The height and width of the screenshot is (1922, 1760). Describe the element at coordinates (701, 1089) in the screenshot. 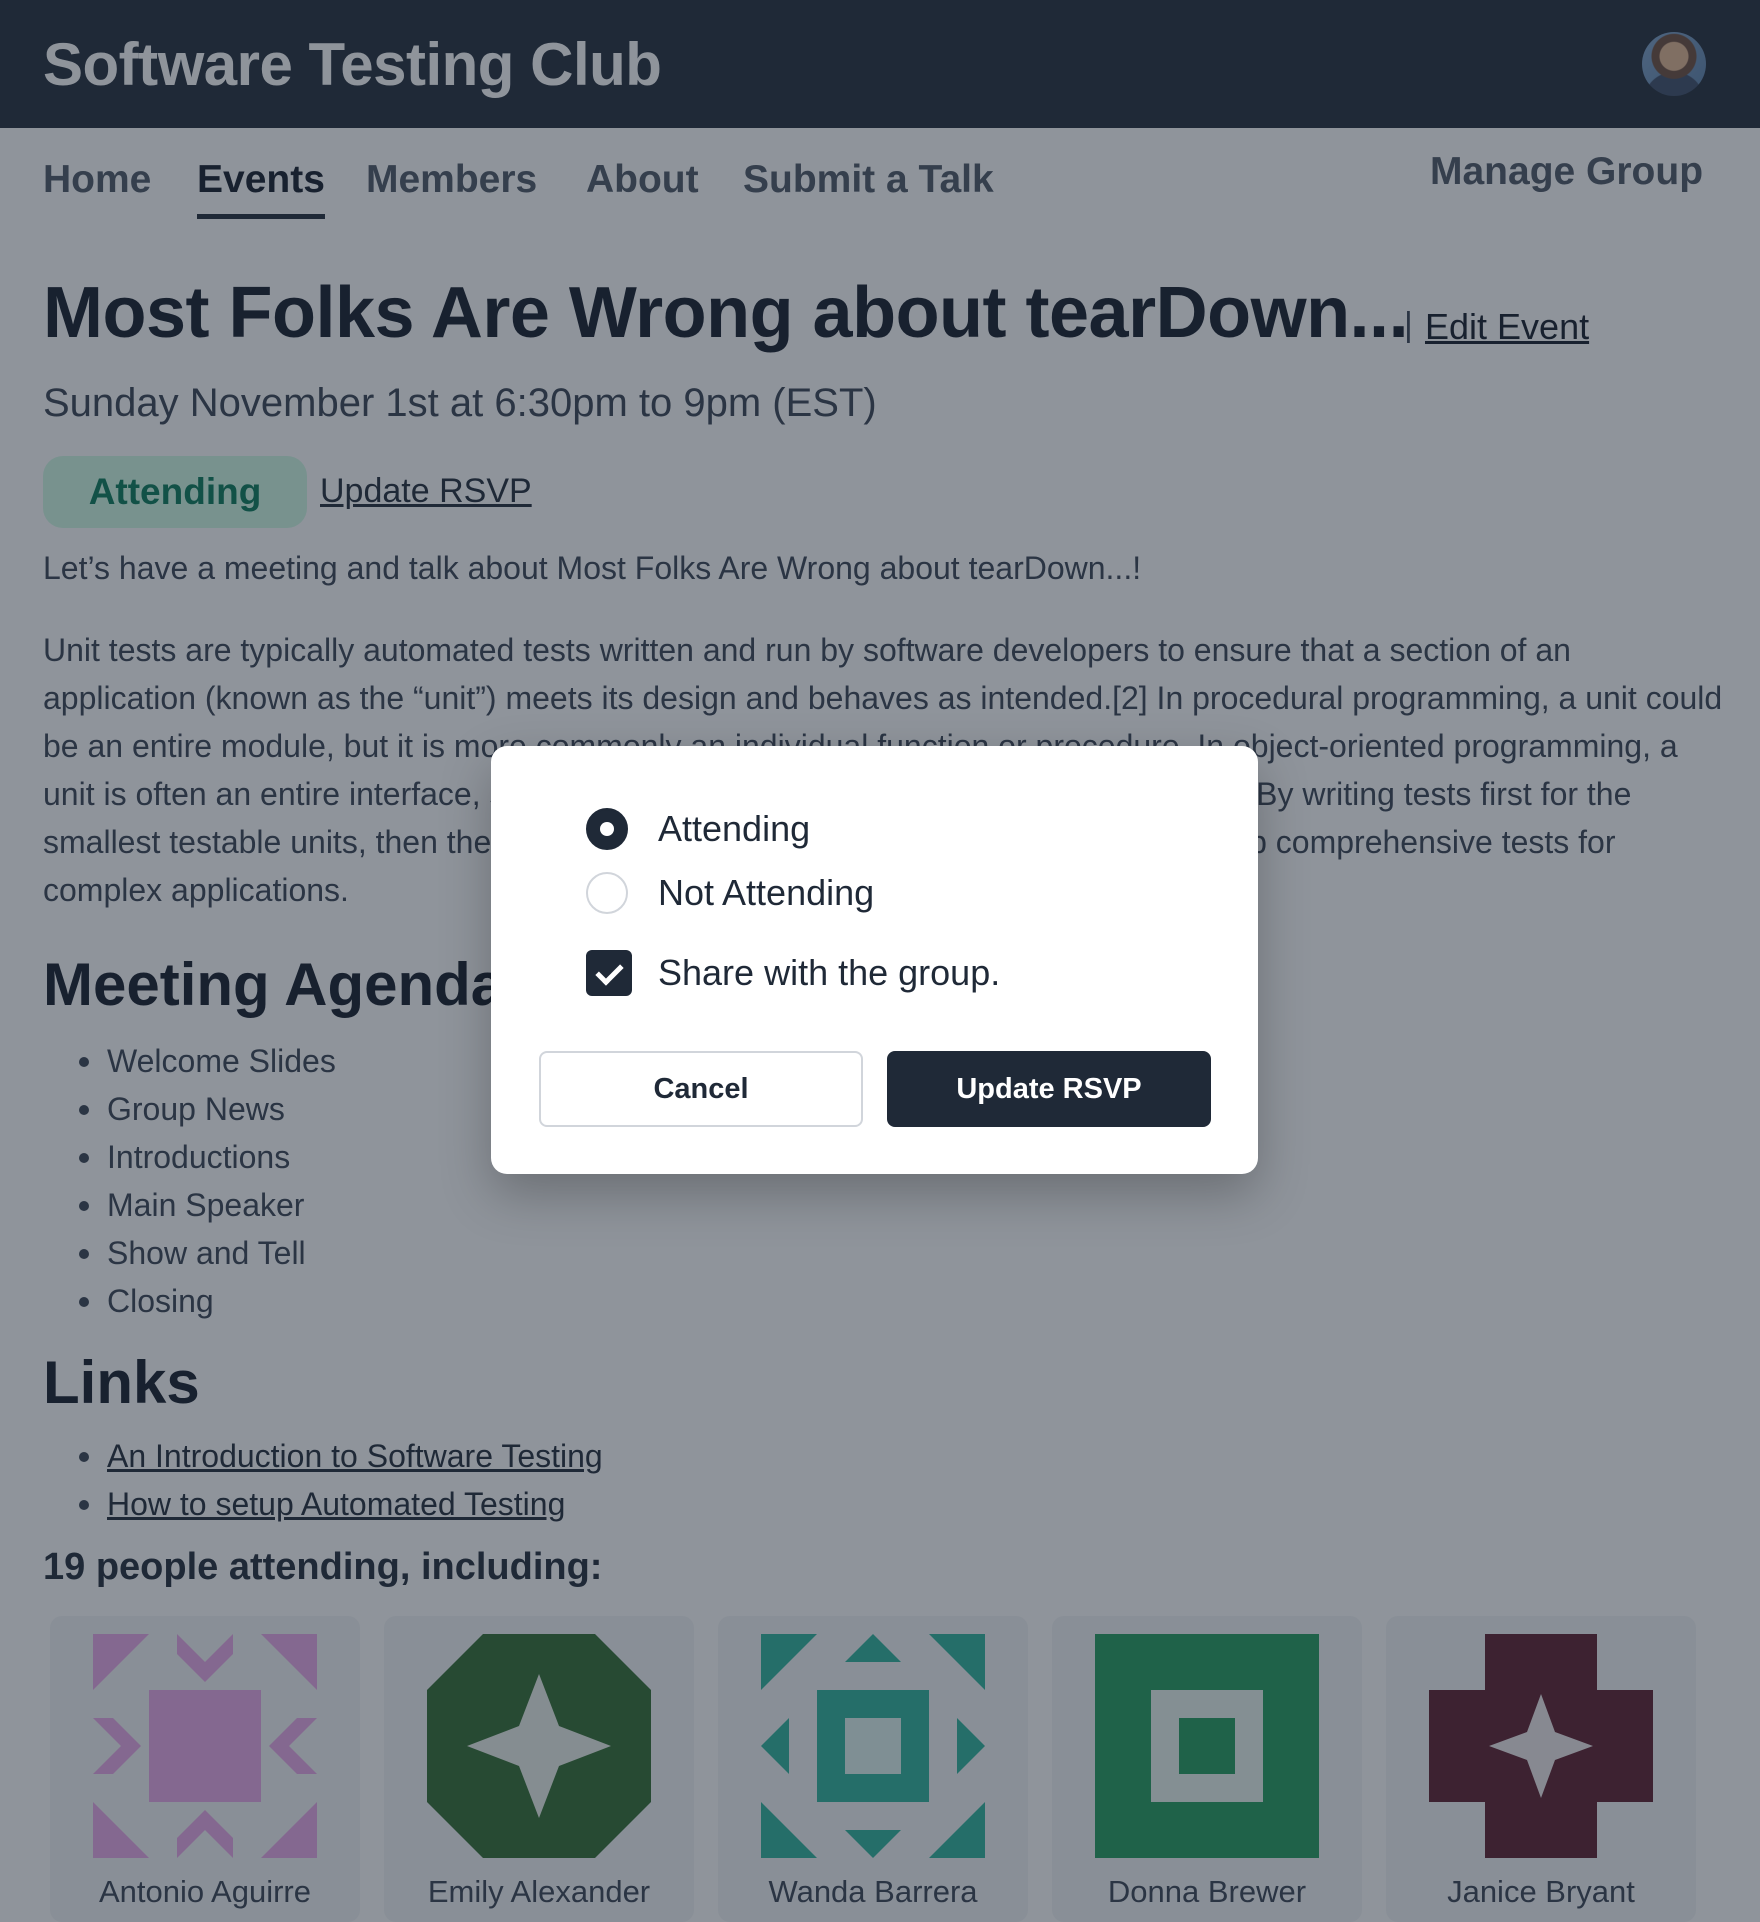

I see `cancel-button: Cancel` at that location.